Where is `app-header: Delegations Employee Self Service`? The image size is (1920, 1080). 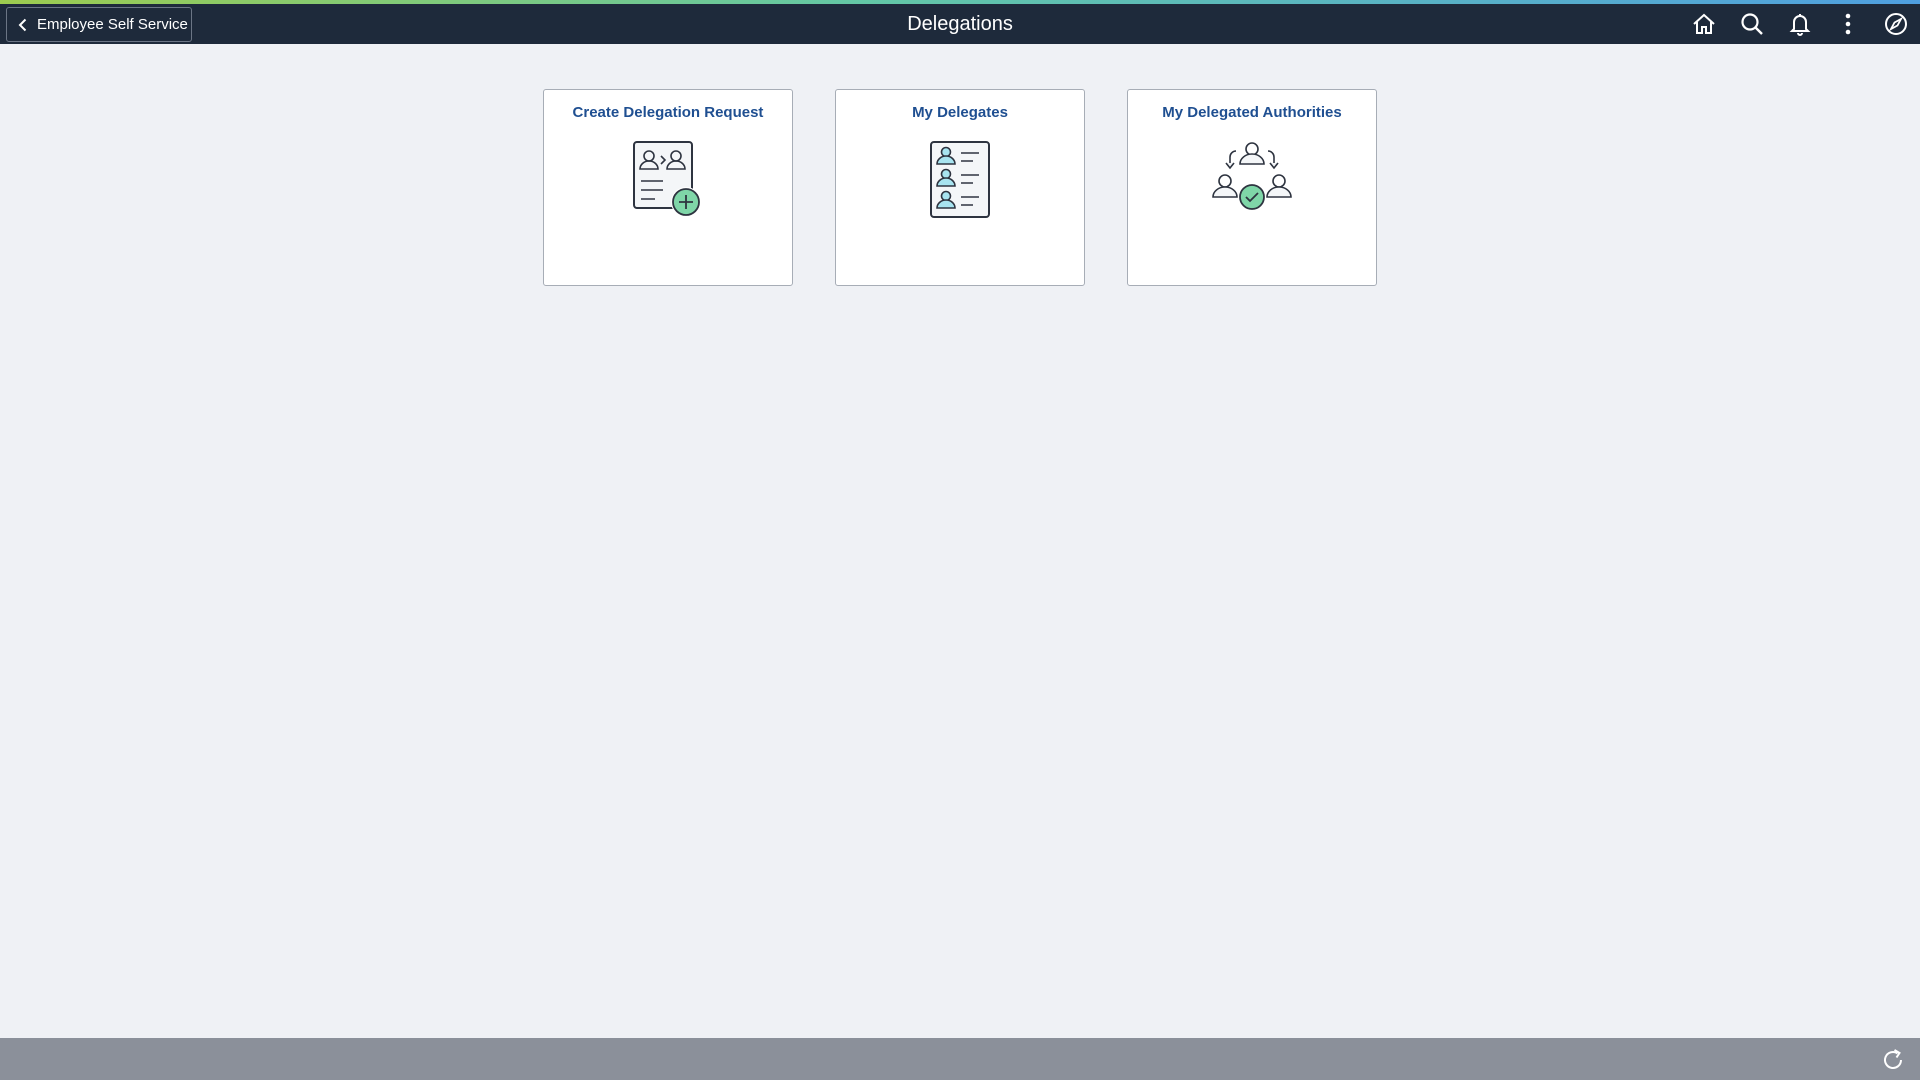 app-header: Delegations Employee Self Service is located at coordinates (960, 24).